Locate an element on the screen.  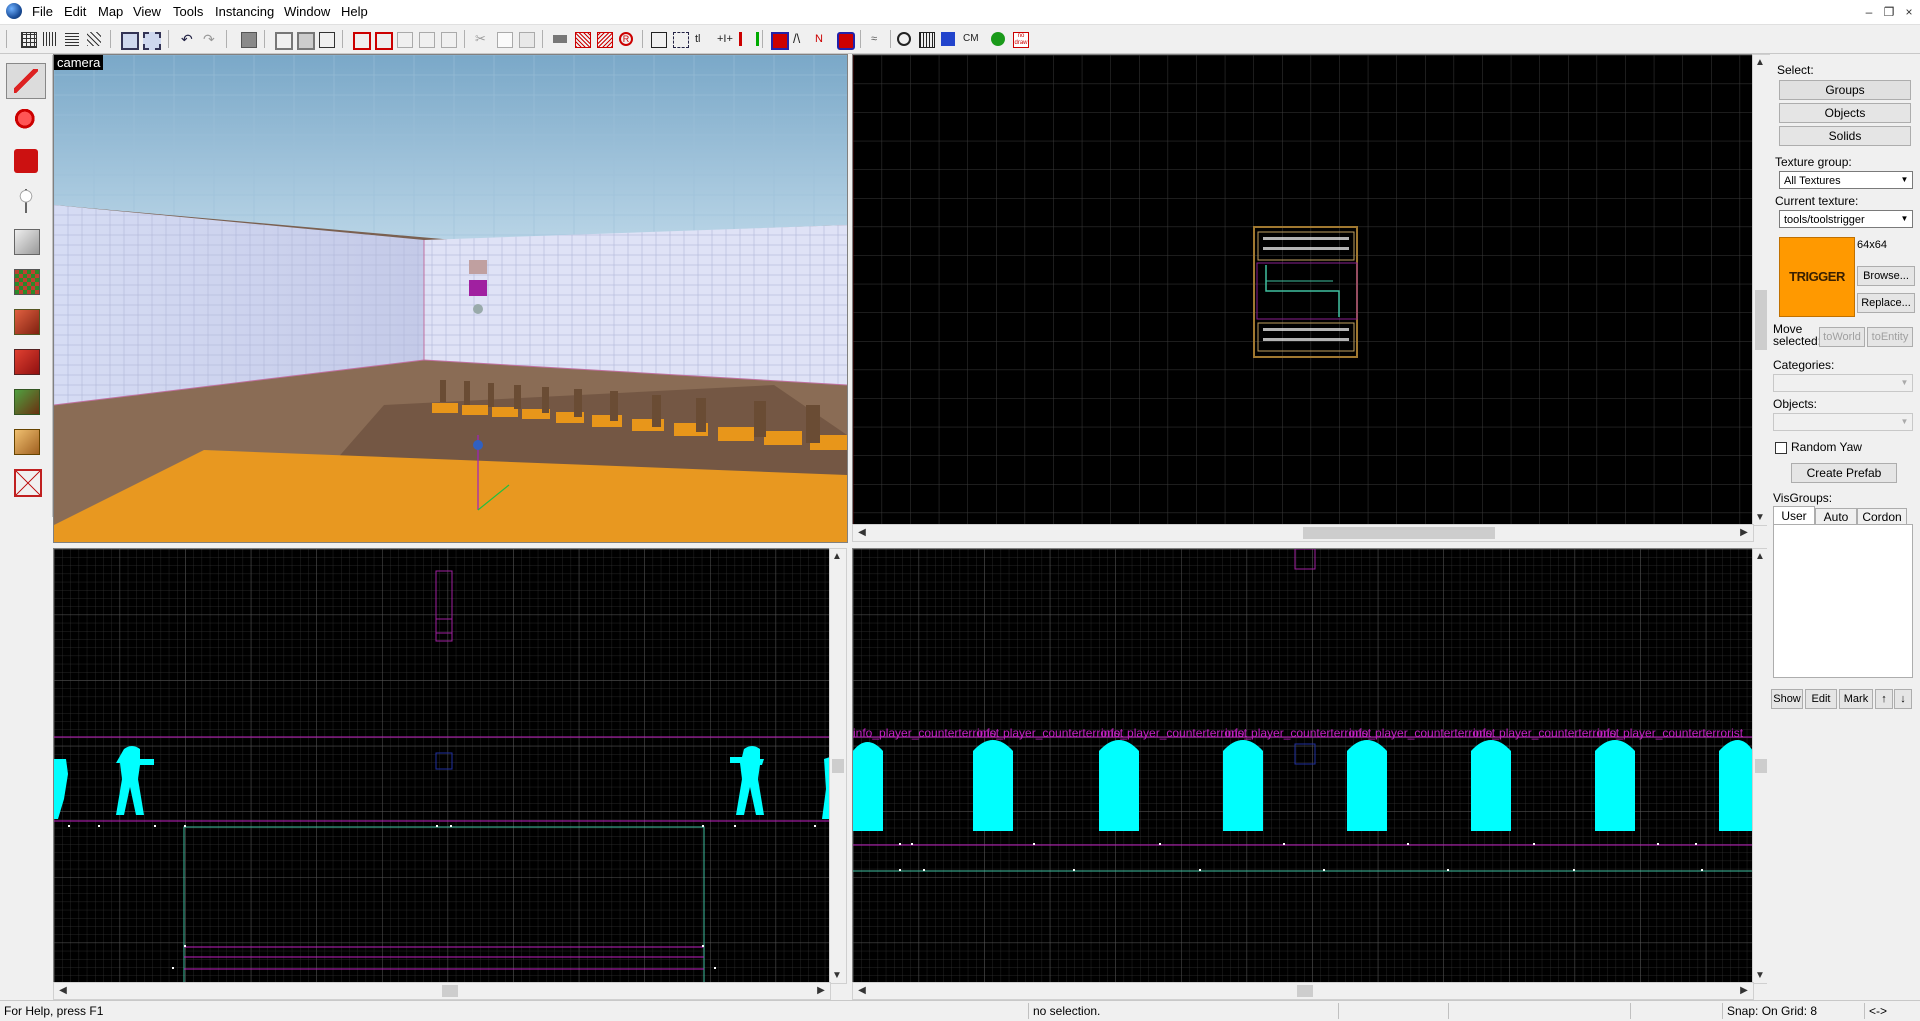
brush-helpers-icon is located at coordinates (747, 39).